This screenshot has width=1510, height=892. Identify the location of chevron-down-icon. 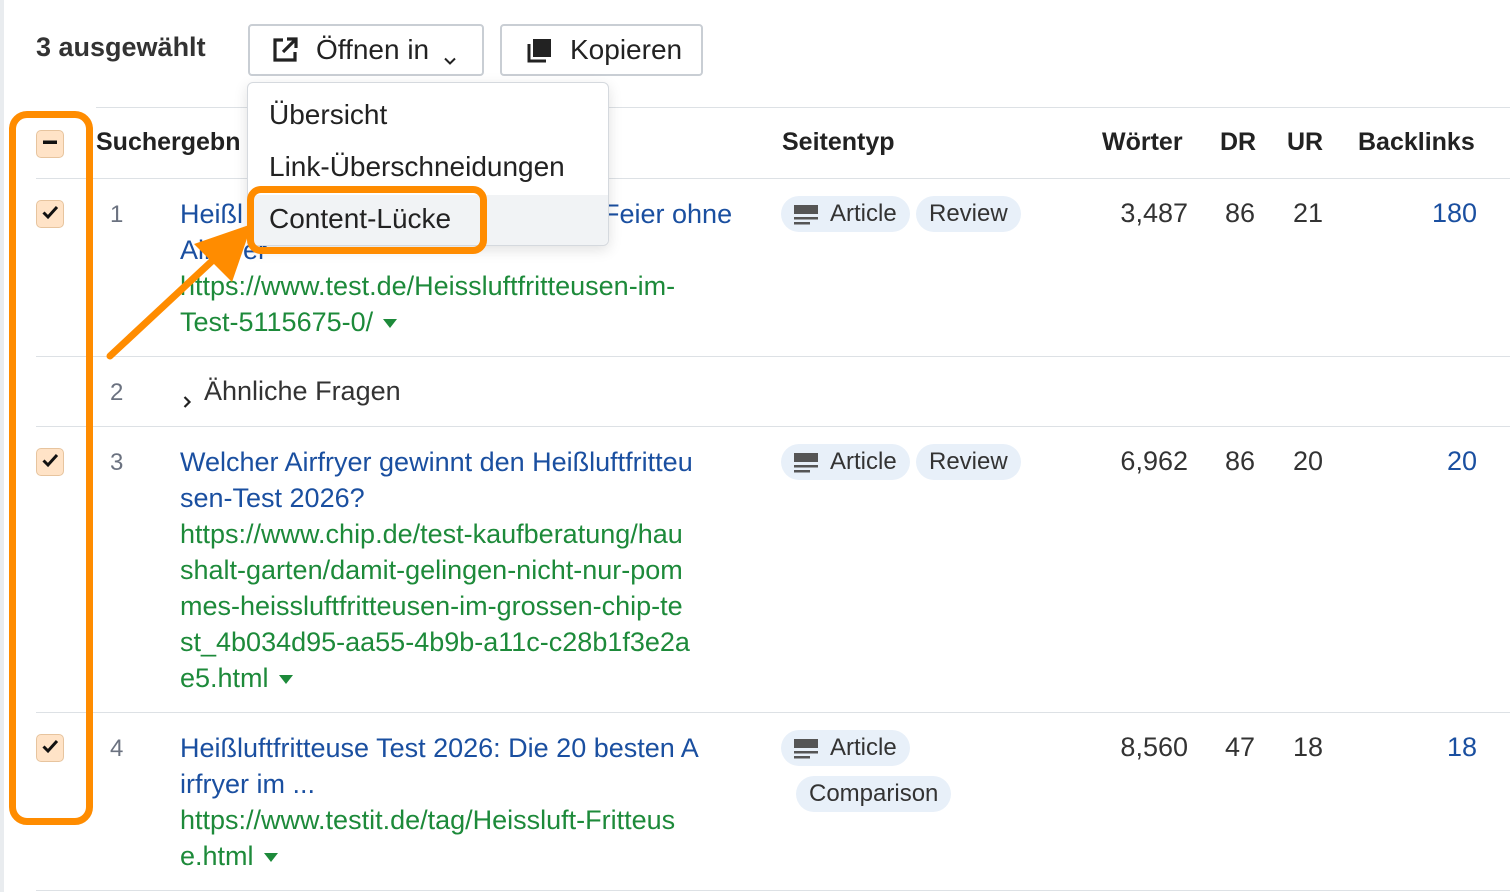
(450, 54).